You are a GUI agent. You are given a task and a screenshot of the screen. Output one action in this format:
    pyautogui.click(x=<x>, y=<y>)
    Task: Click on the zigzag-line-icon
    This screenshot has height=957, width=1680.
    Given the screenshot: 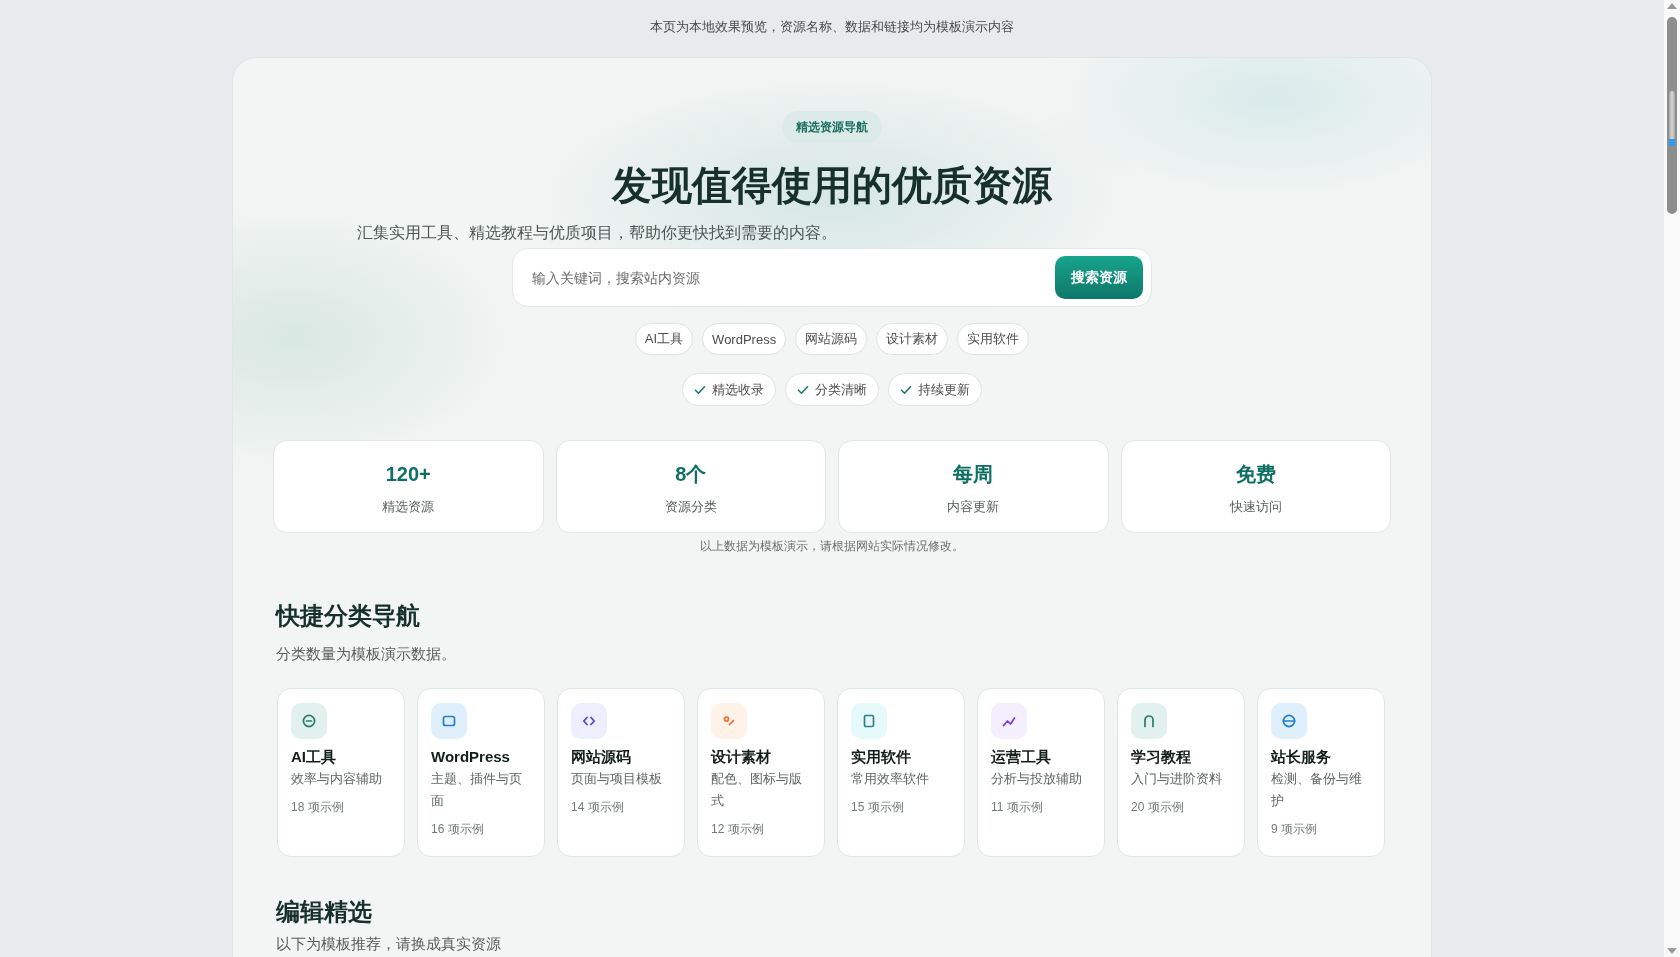 What is the action you would take?
    pyautogui.click(x=1009, y=721)
    